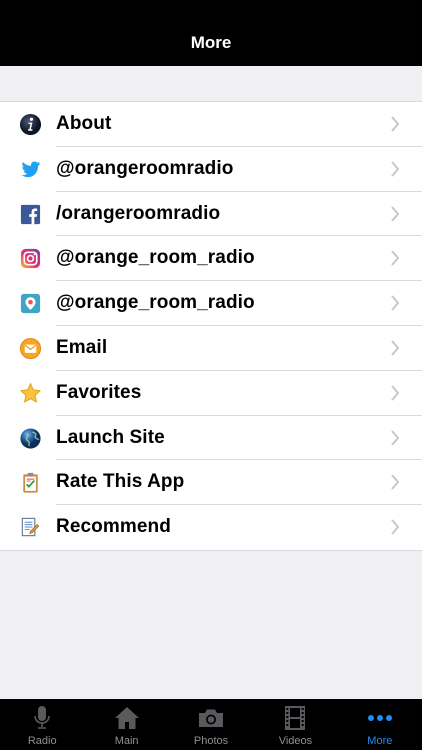  I want to click on menu-item-favorites: Favorites, so click(211, 393).